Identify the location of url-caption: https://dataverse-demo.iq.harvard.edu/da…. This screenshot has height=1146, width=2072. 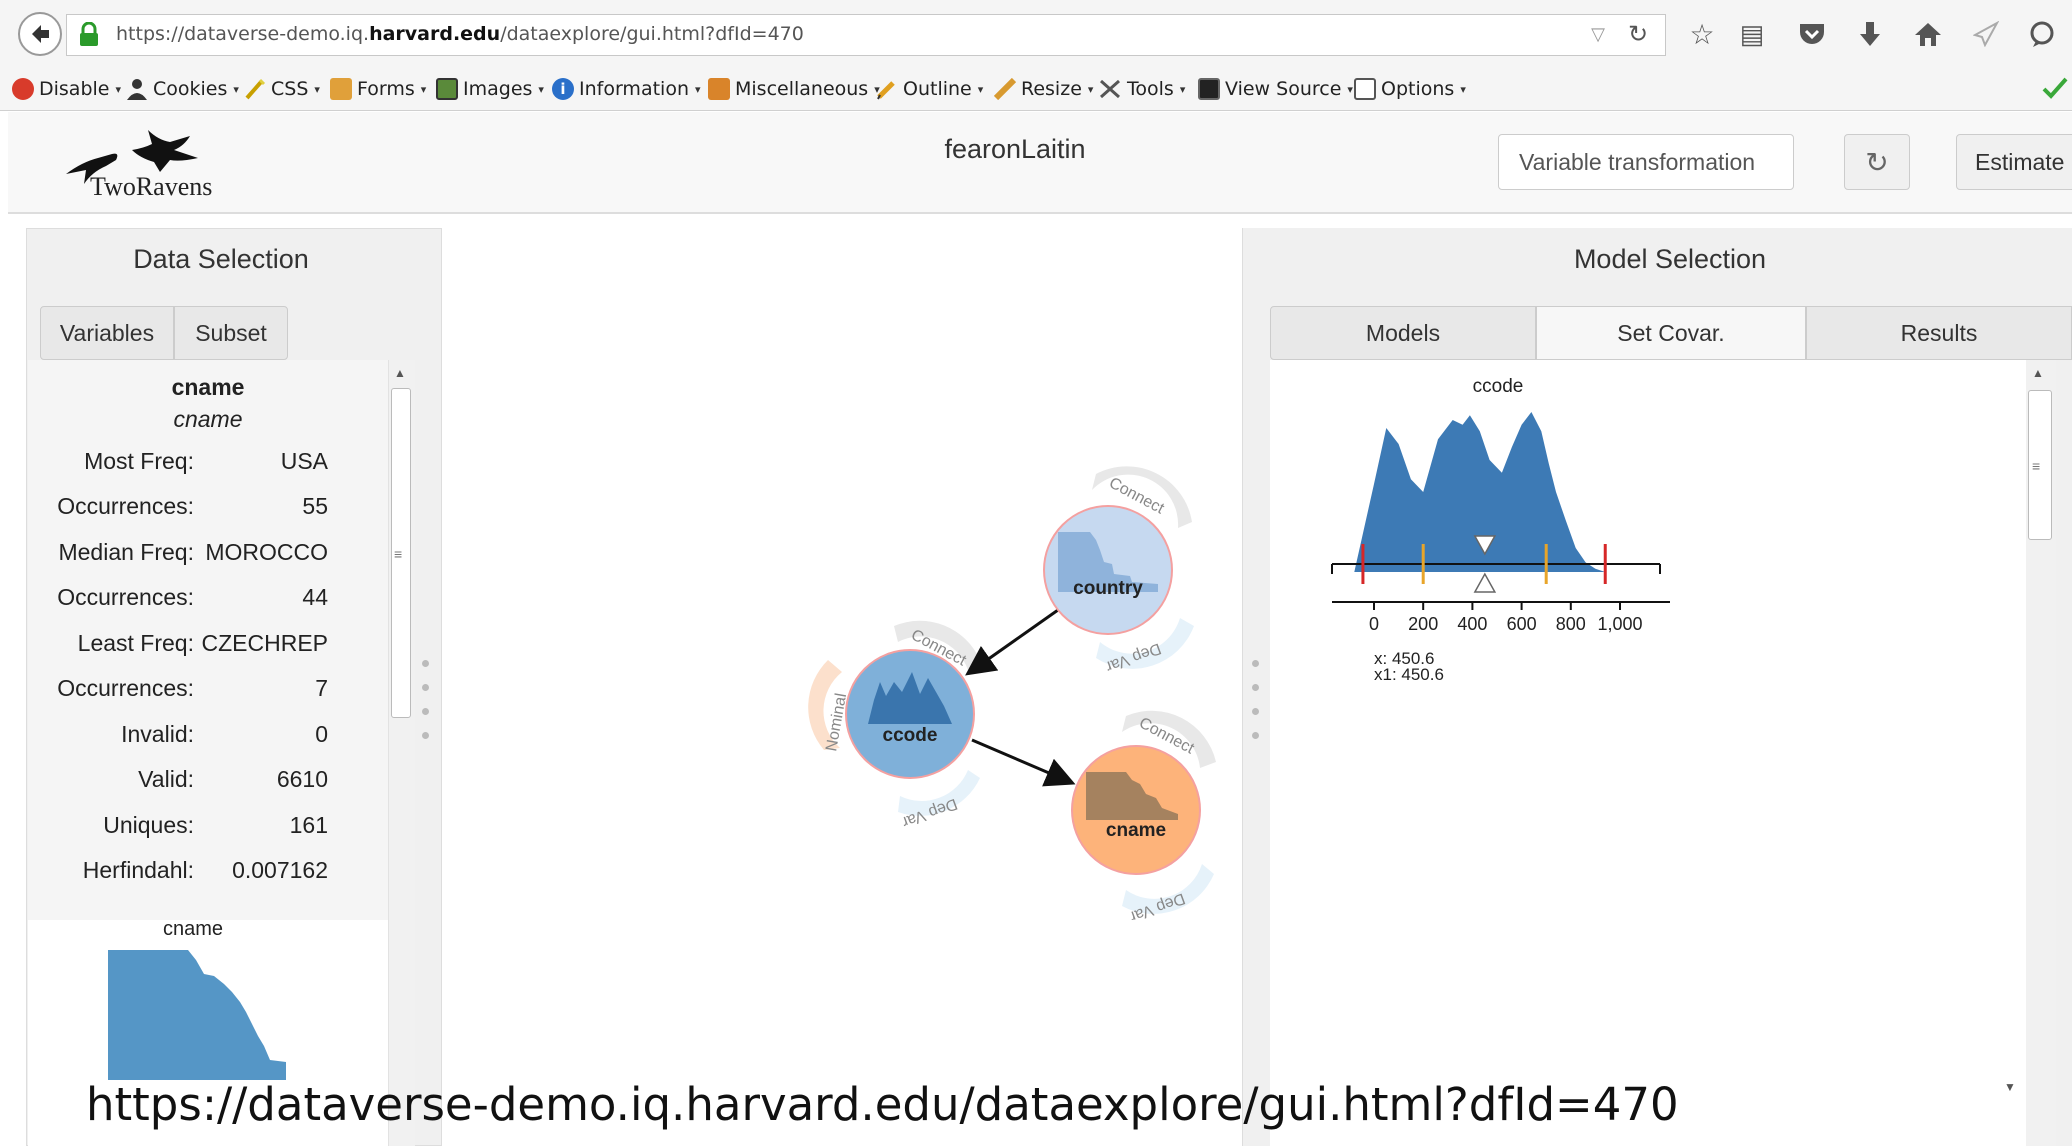
(882, 1104).